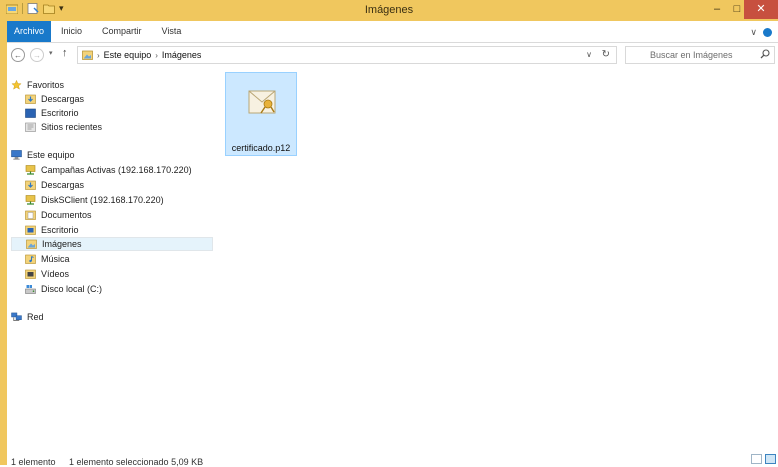 This screenshot has width=778, height=467. I want to click on nav-item-label: Favoritos, so click(46, 85).